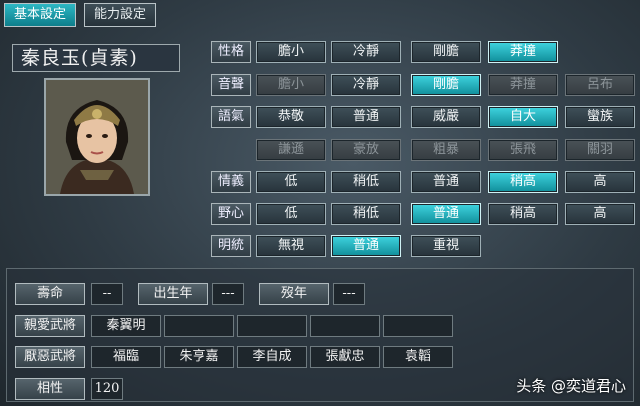 The image size is (640, 406). I want to click on trait-option-button: 重視, so click(446, 246).